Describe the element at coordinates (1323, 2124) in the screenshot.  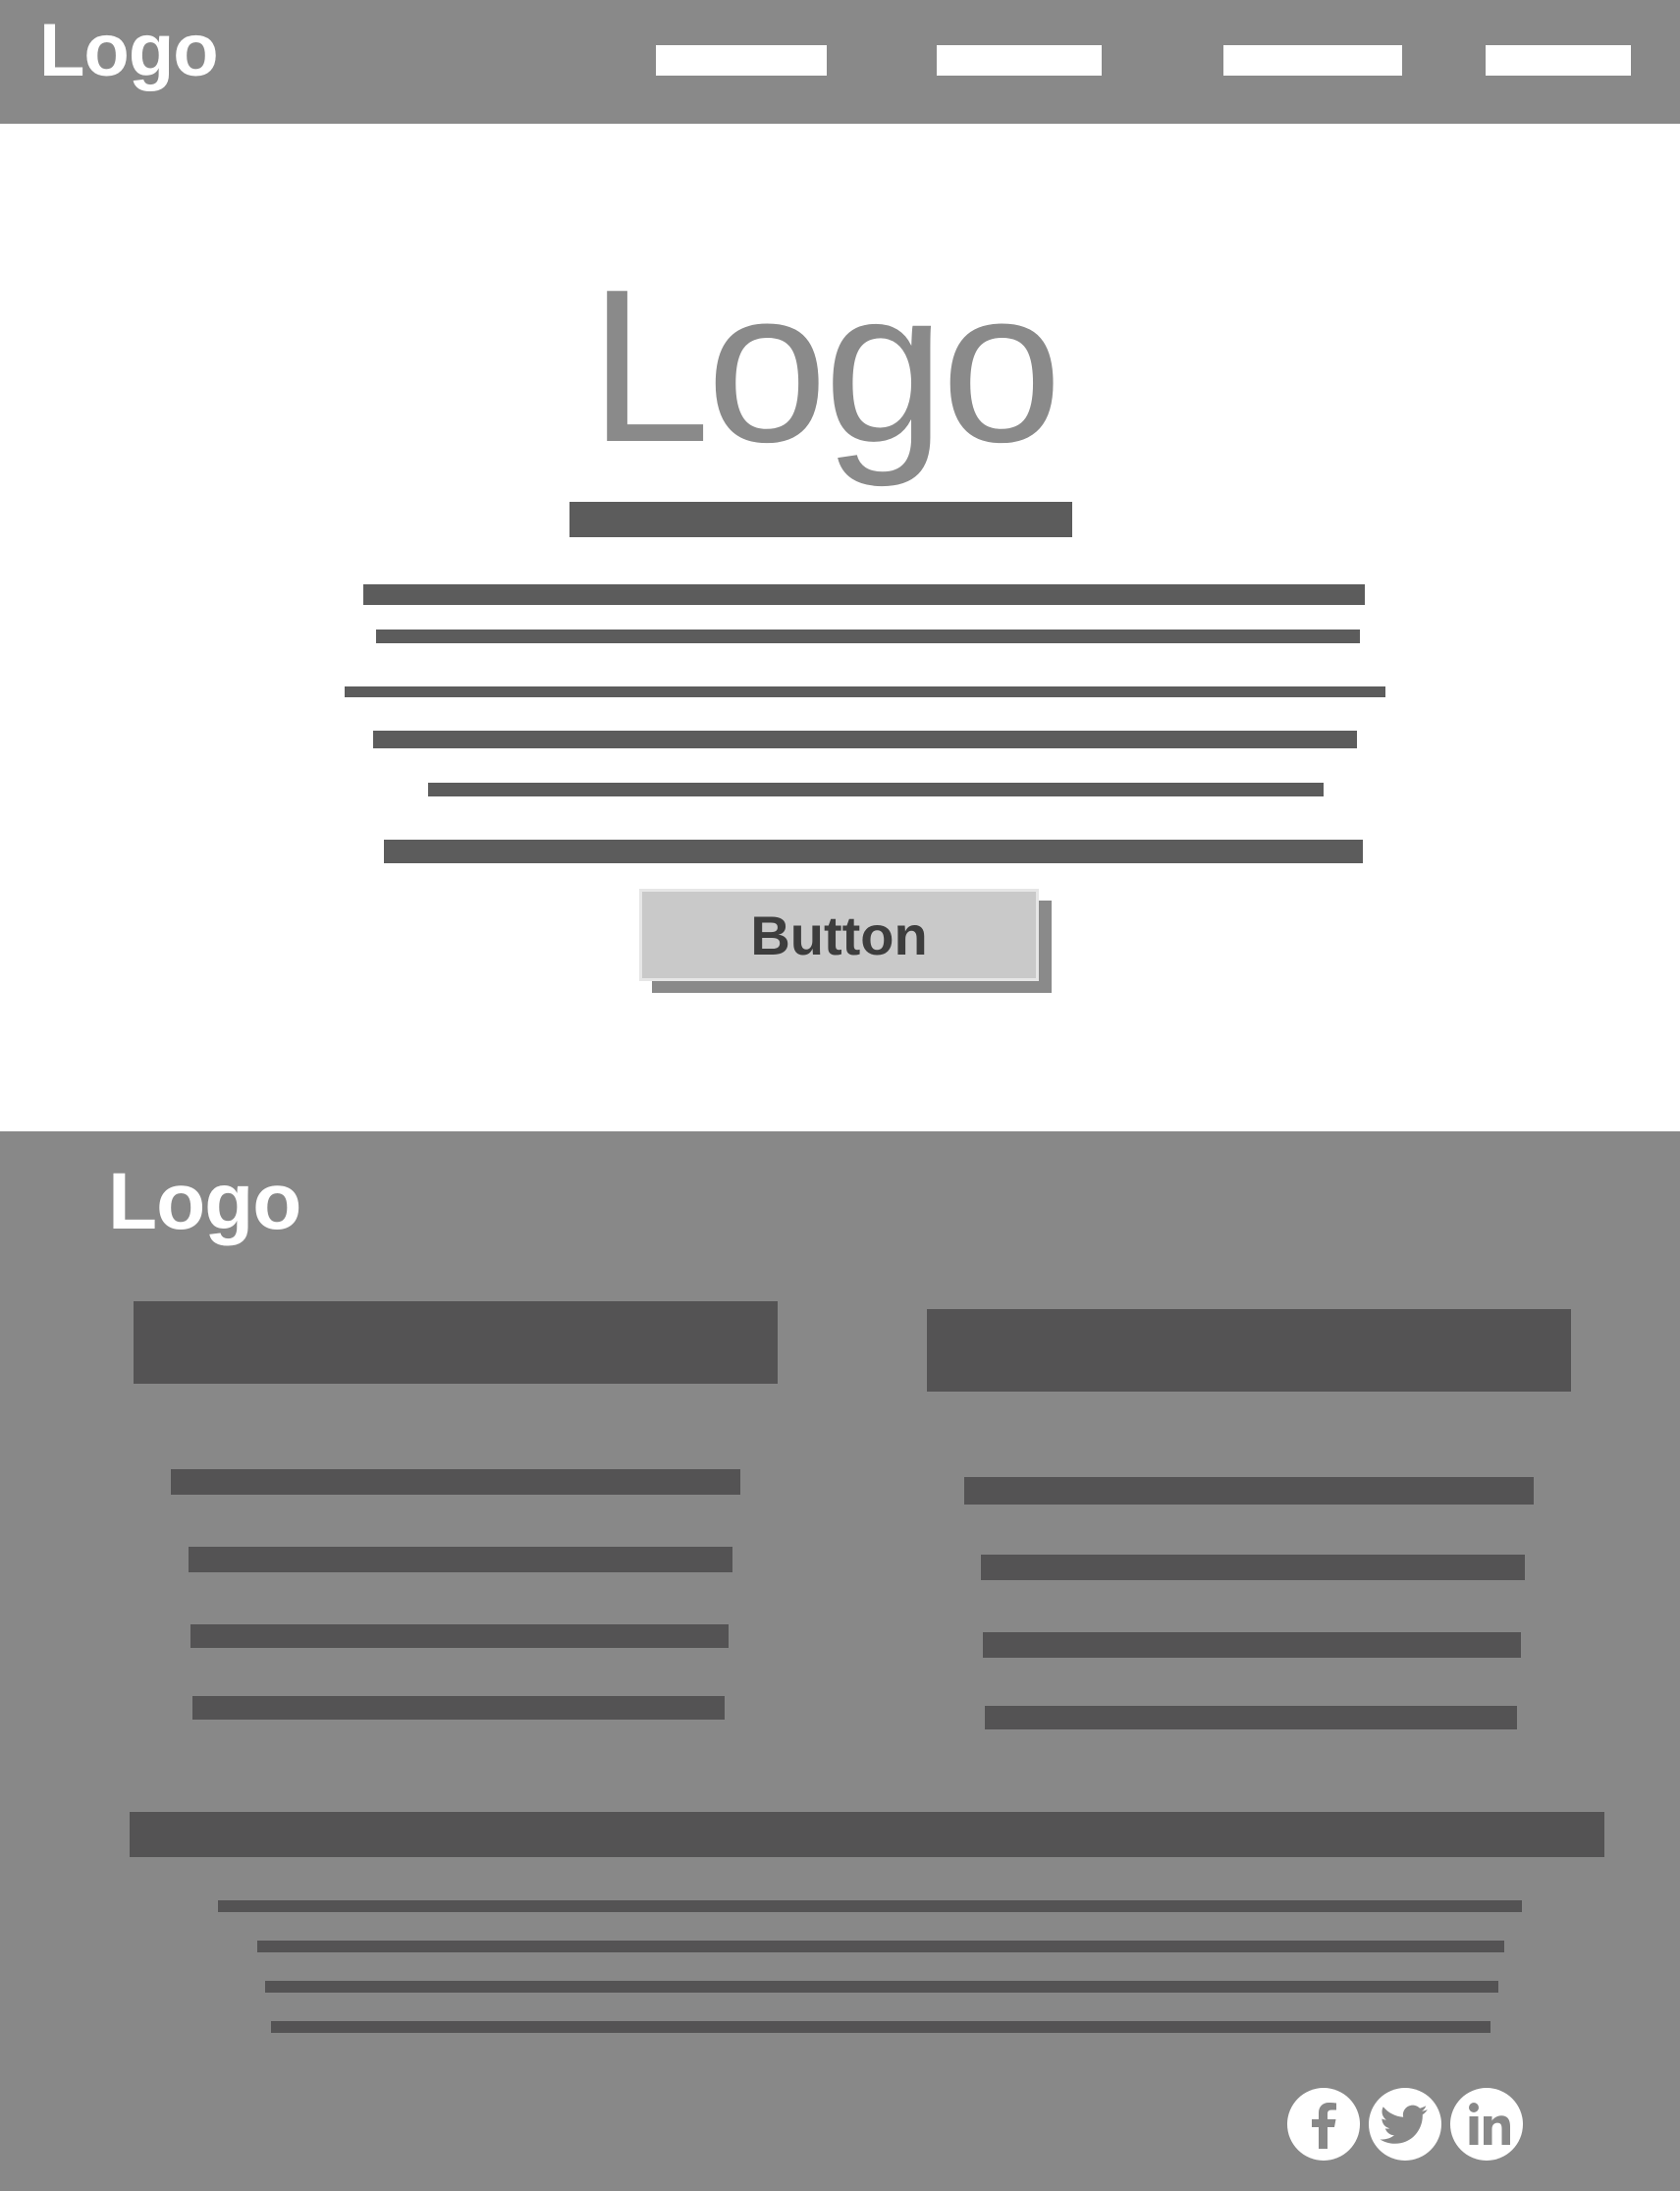
I see `facebook-icon` at that location.